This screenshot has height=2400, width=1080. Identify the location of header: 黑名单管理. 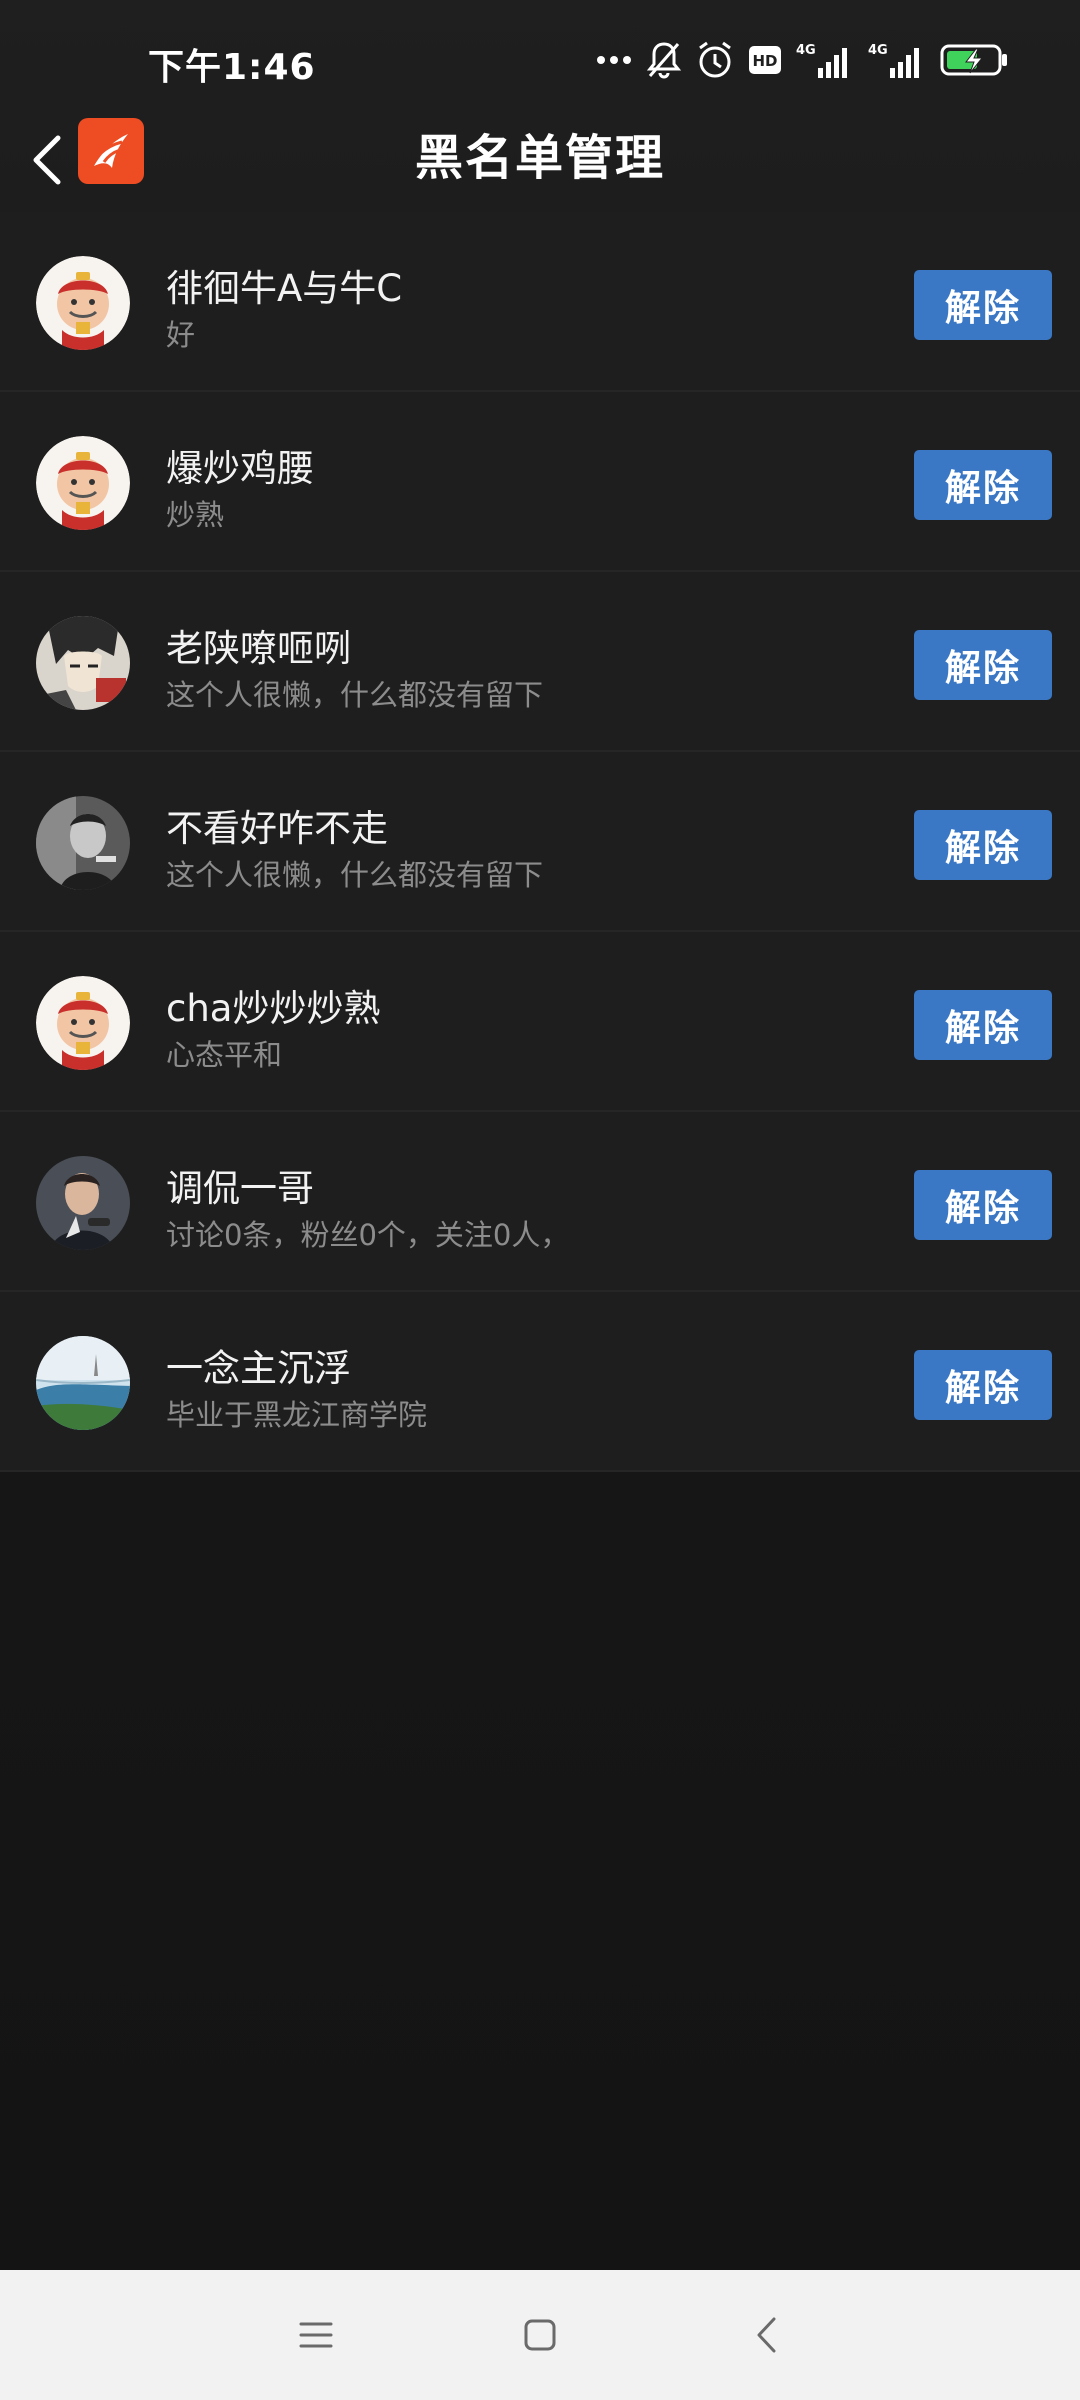
(540, 160).